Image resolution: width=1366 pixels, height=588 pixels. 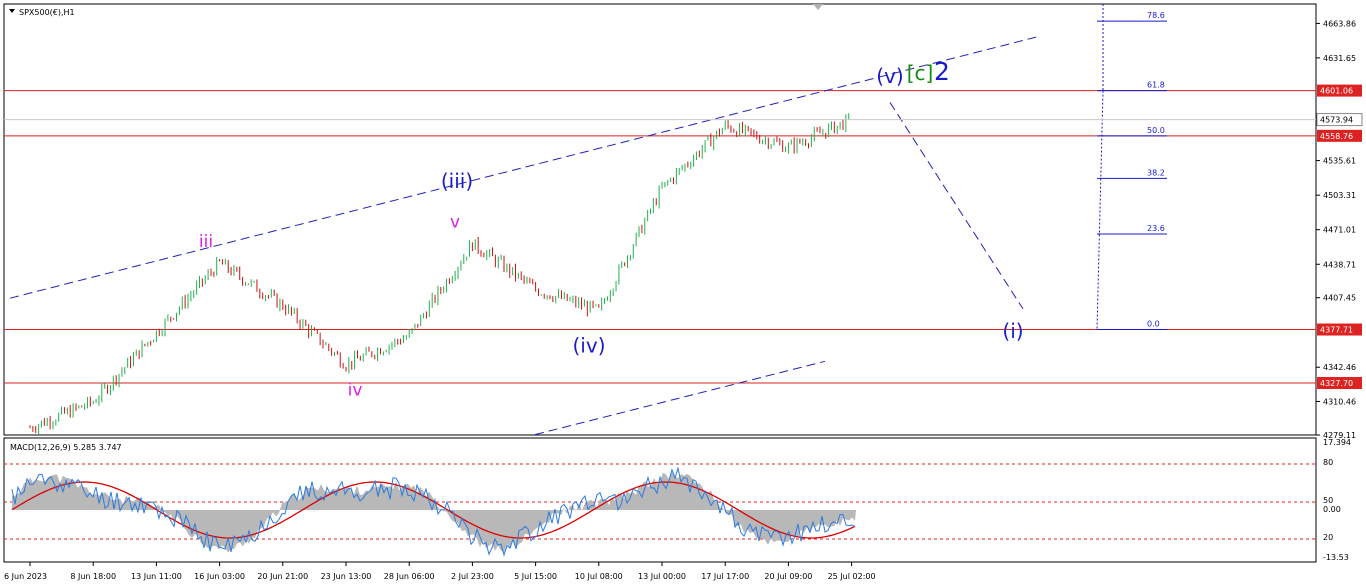 I want to click on price-axis-label: 4310.46, so click(x=1339, y=401).